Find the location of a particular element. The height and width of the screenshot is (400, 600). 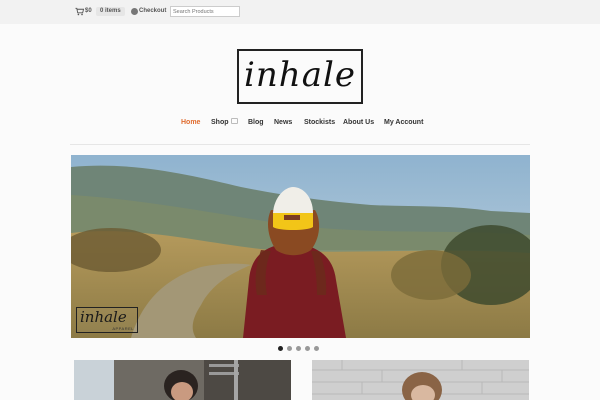

nav-item-shop: Shop is located at coordinates (224, 122).